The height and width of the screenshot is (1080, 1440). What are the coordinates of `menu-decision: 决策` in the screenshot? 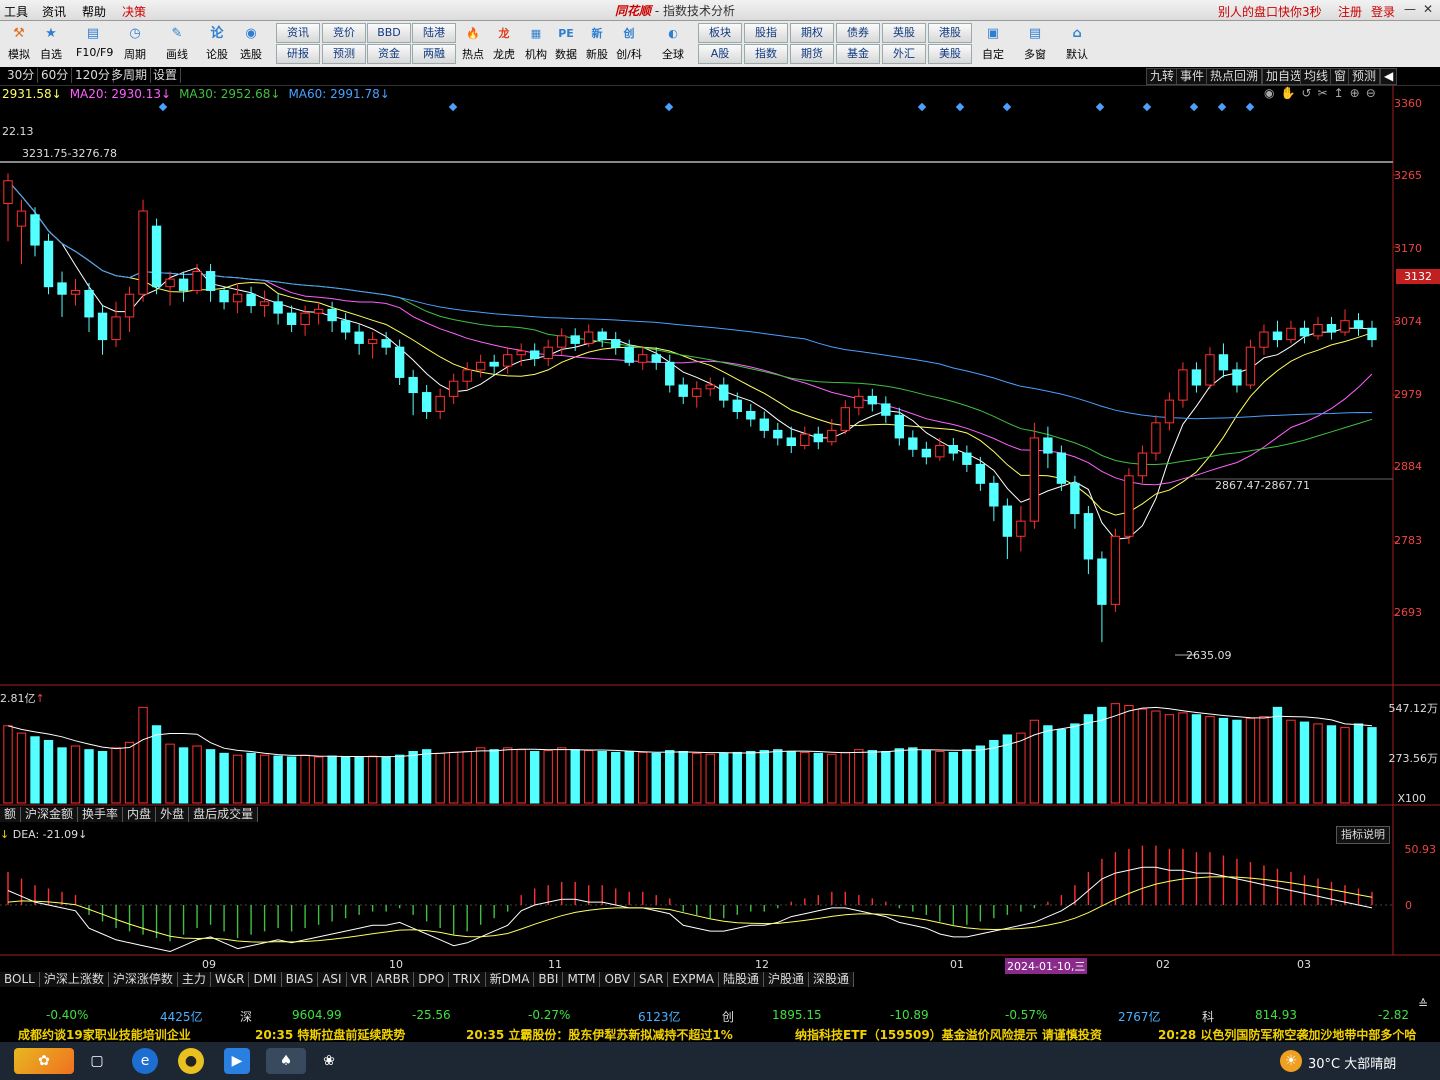 It's located at (134, 11).